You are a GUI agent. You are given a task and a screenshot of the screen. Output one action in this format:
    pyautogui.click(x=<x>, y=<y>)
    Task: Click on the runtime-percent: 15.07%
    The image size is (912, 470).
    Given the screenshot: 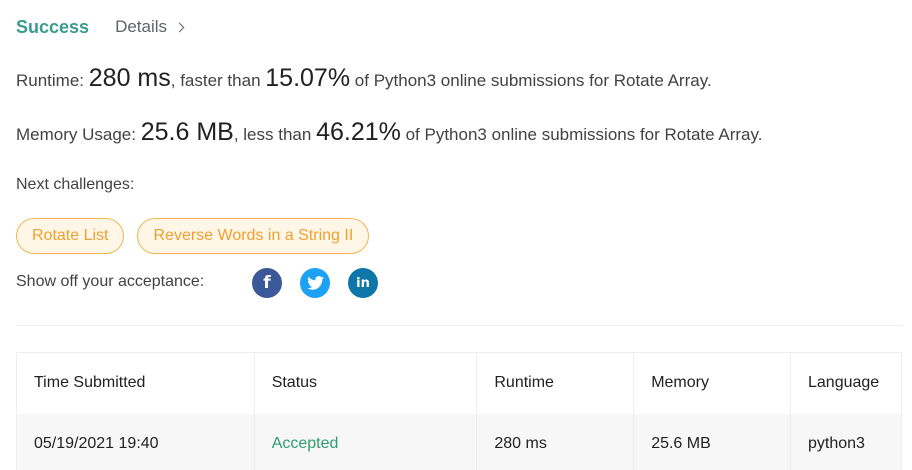 What is the action you would take?
    pyautogui.click(x=308, y=78)
    